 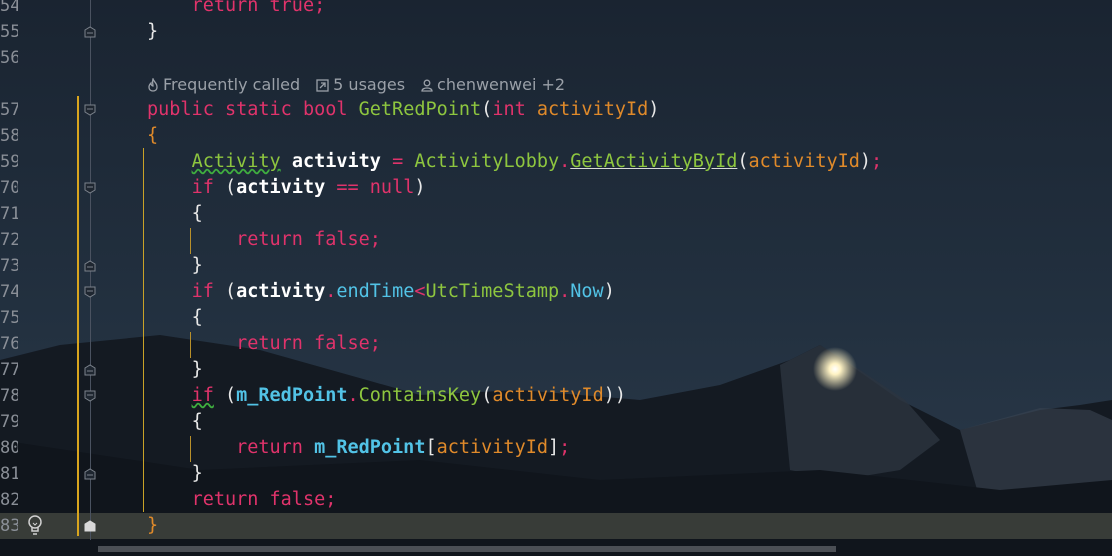 What do you see at coordinates (9, 422) in the screenshot?
I see `line-number: 79` at bounding box center [9, 422].